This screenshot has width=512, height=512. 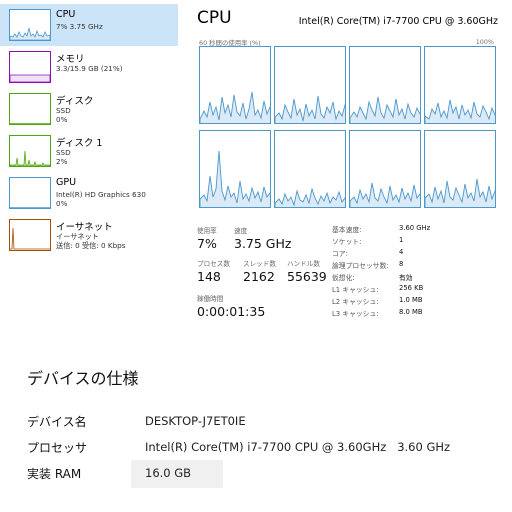 I want to click on installed-ram-label: 実装 RAM, so click(x=54, y=474).